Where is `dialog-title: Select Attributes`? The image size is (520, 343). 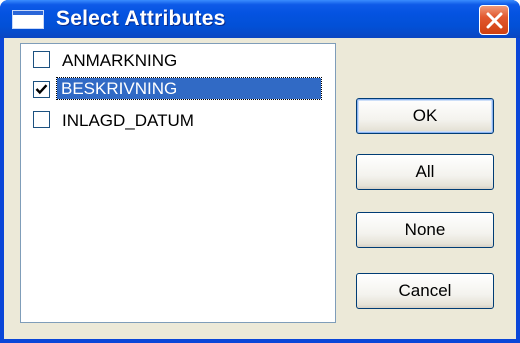
dialog-title: Select Attributes is located at coordinates (141, 18).